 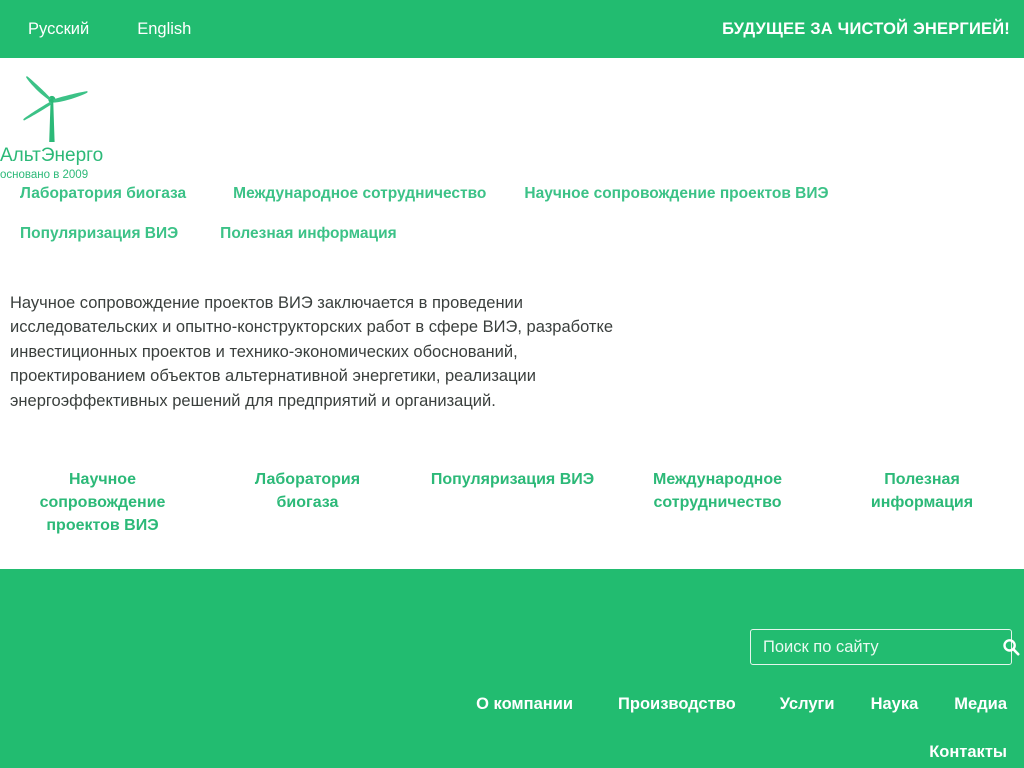 I want to click on lang-link-russian: Русский, so click(x=58, y=29).